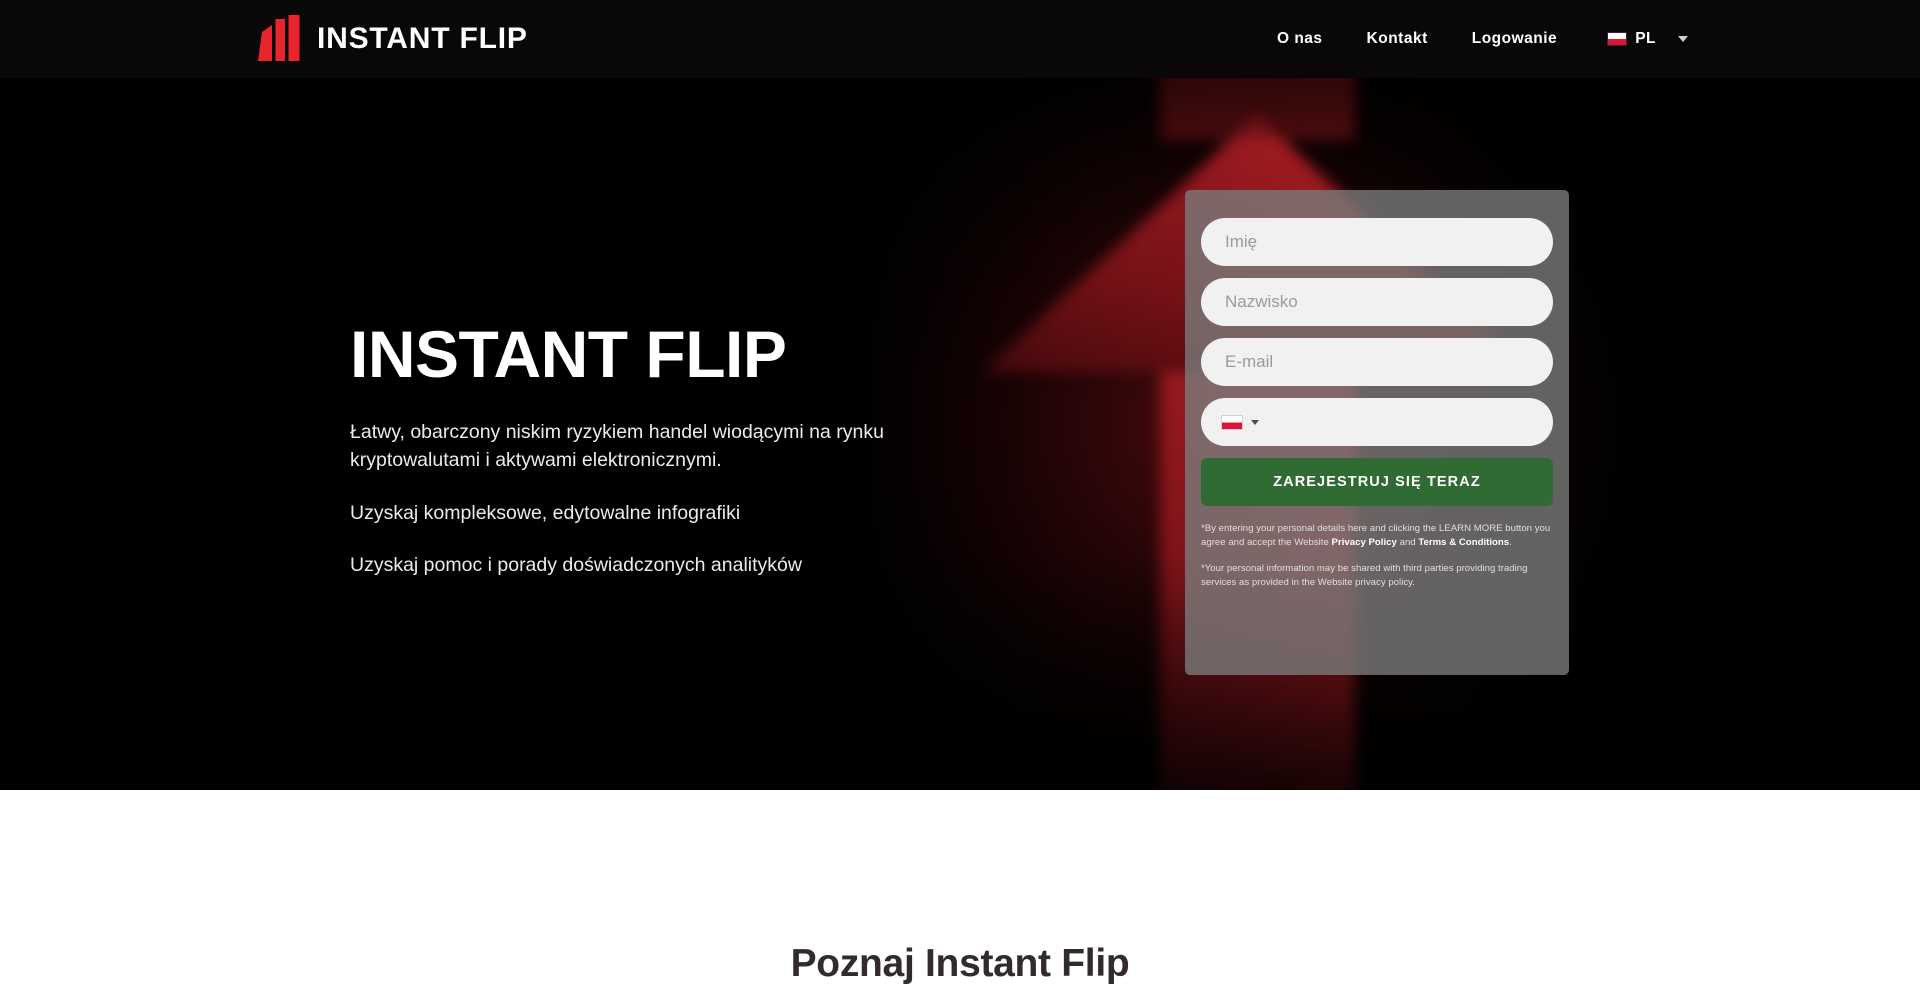 Image resolution: width=1920 pixels, height=1000 pixels. I want to click on instant-flip-bars-logo, so click(279, 39).